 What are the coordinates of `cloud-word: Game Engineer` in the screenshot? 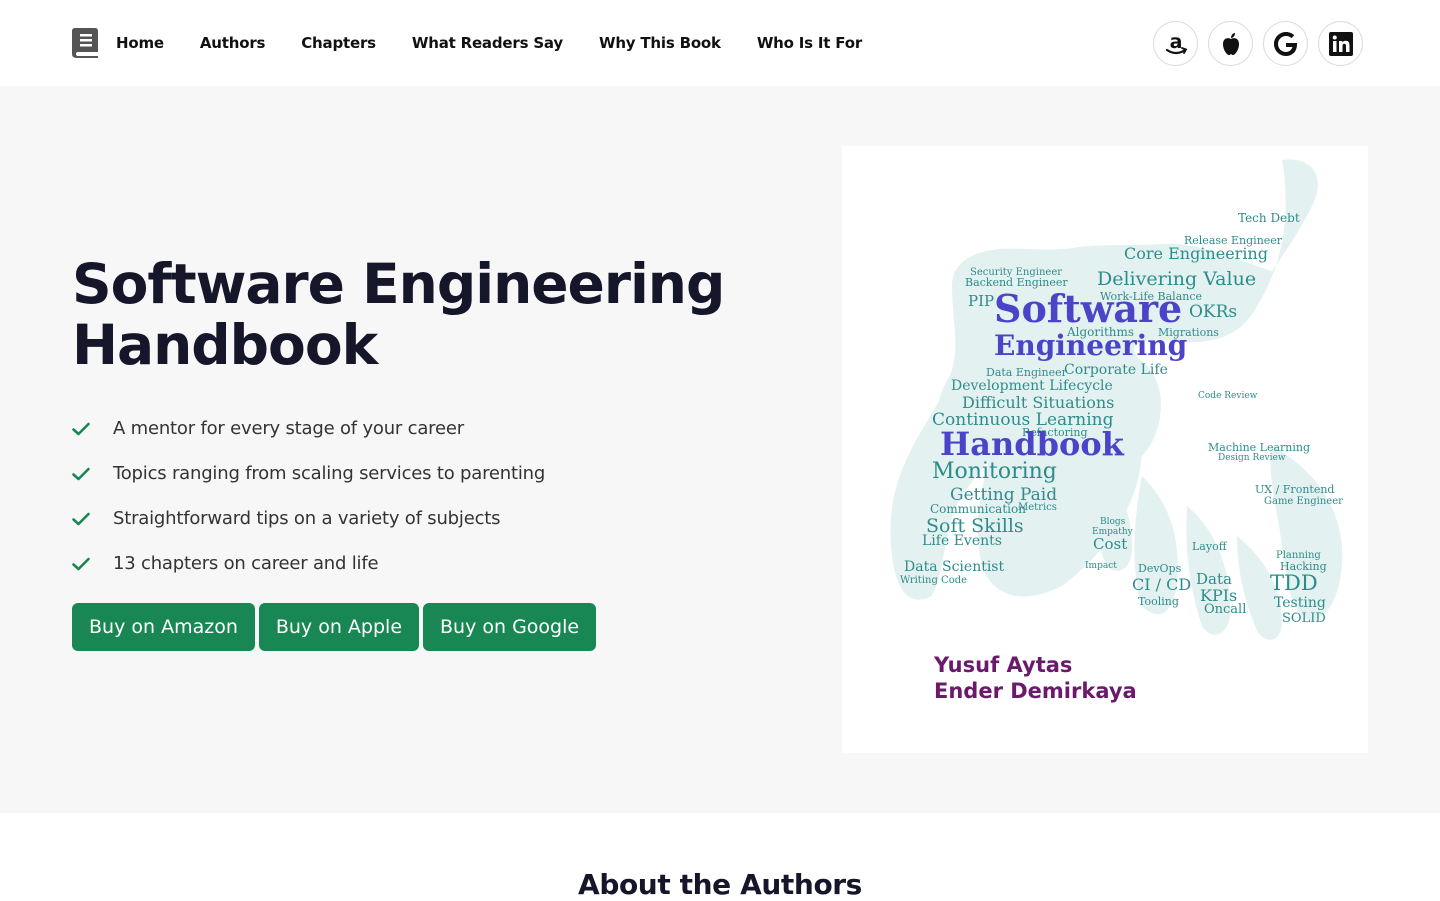 It's located at (1303, 501).